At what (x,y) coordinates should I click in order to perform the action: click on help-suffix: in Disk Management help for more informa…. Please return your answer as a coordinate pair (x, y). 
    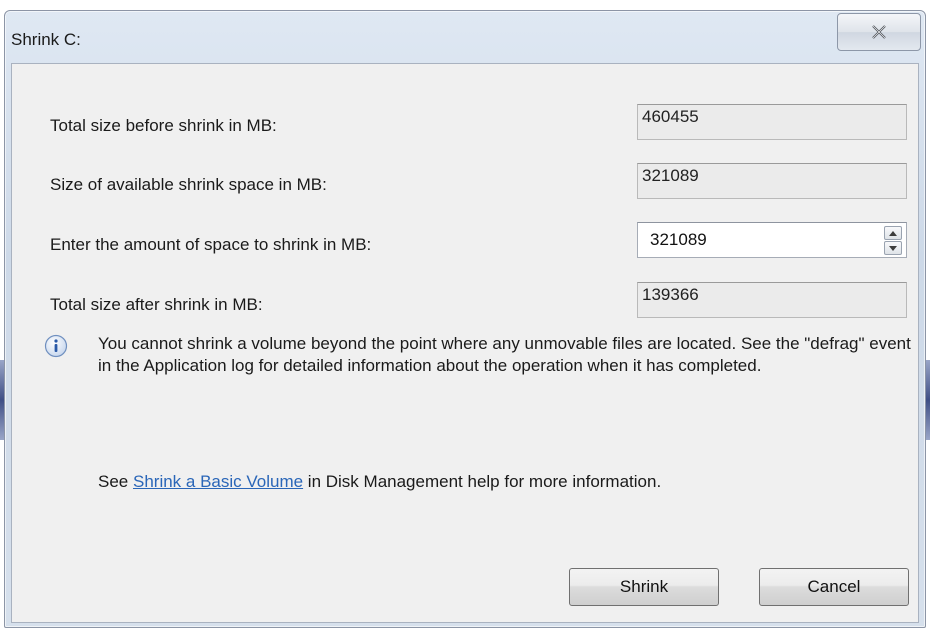
    Looking at the image, I should click on (482, 481).